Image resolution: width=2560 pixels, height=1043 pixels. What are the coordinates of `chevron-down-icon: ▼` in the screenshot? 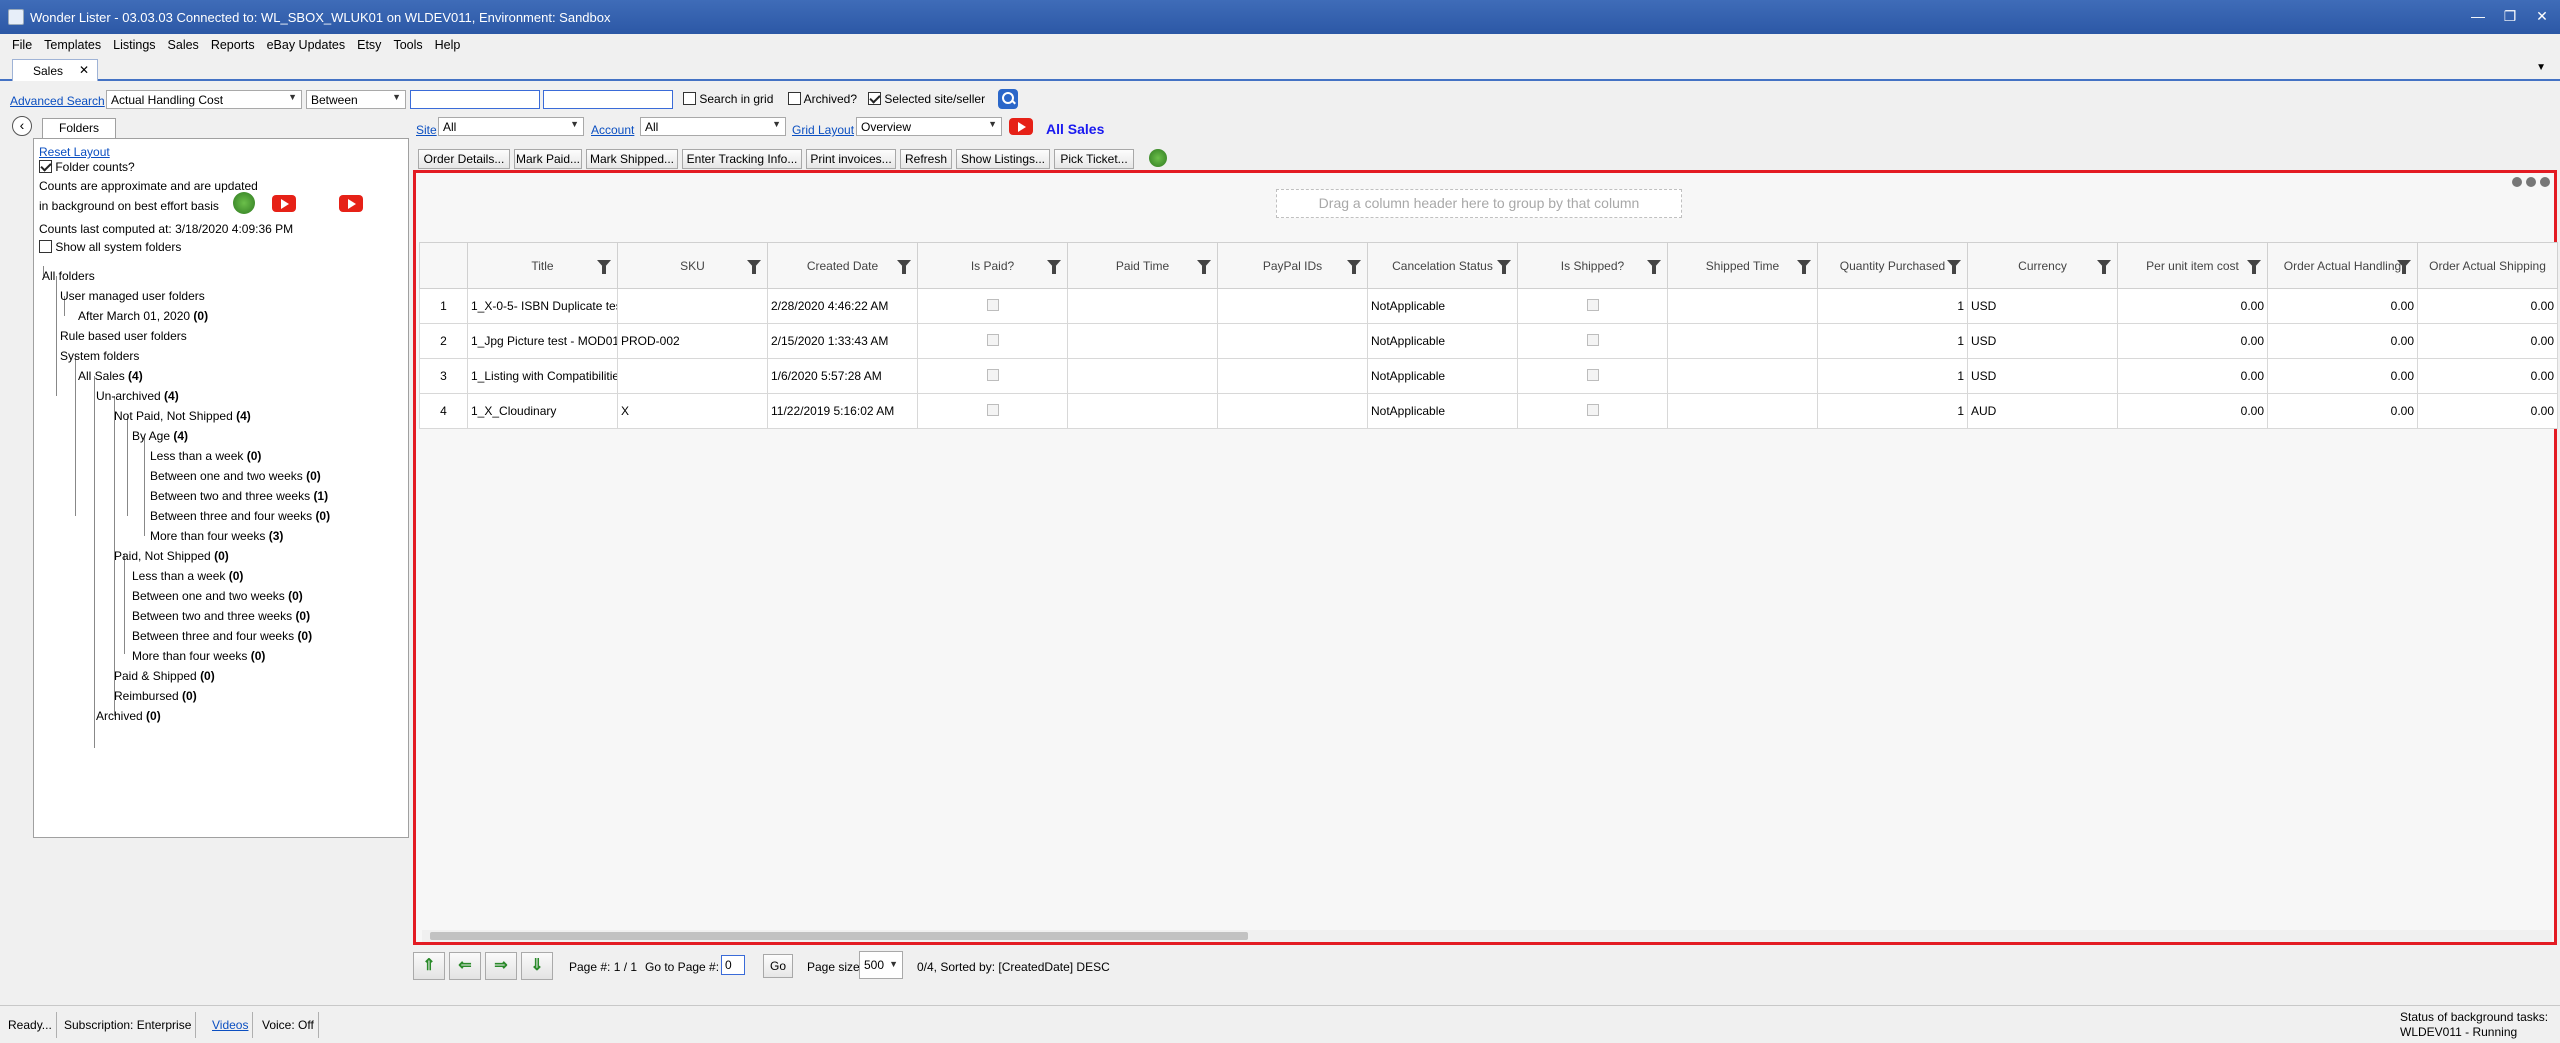 It's located at (2541, 67).